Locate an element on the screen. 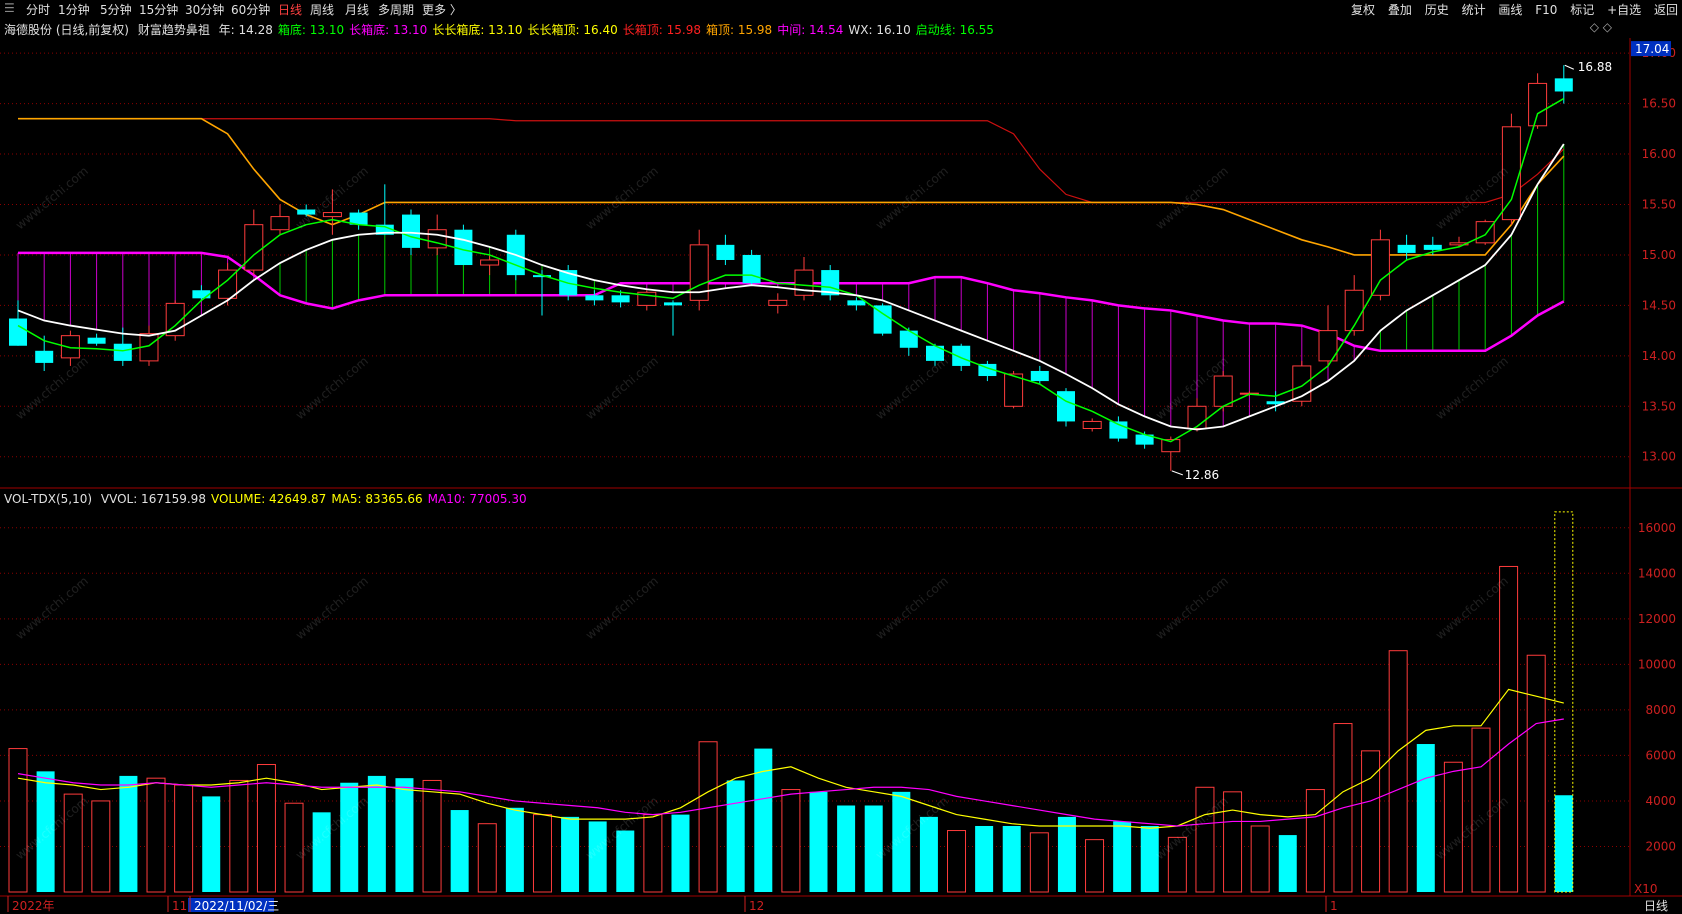  high-price-annotation: 16.88 is located at coordinates (1595, 67).